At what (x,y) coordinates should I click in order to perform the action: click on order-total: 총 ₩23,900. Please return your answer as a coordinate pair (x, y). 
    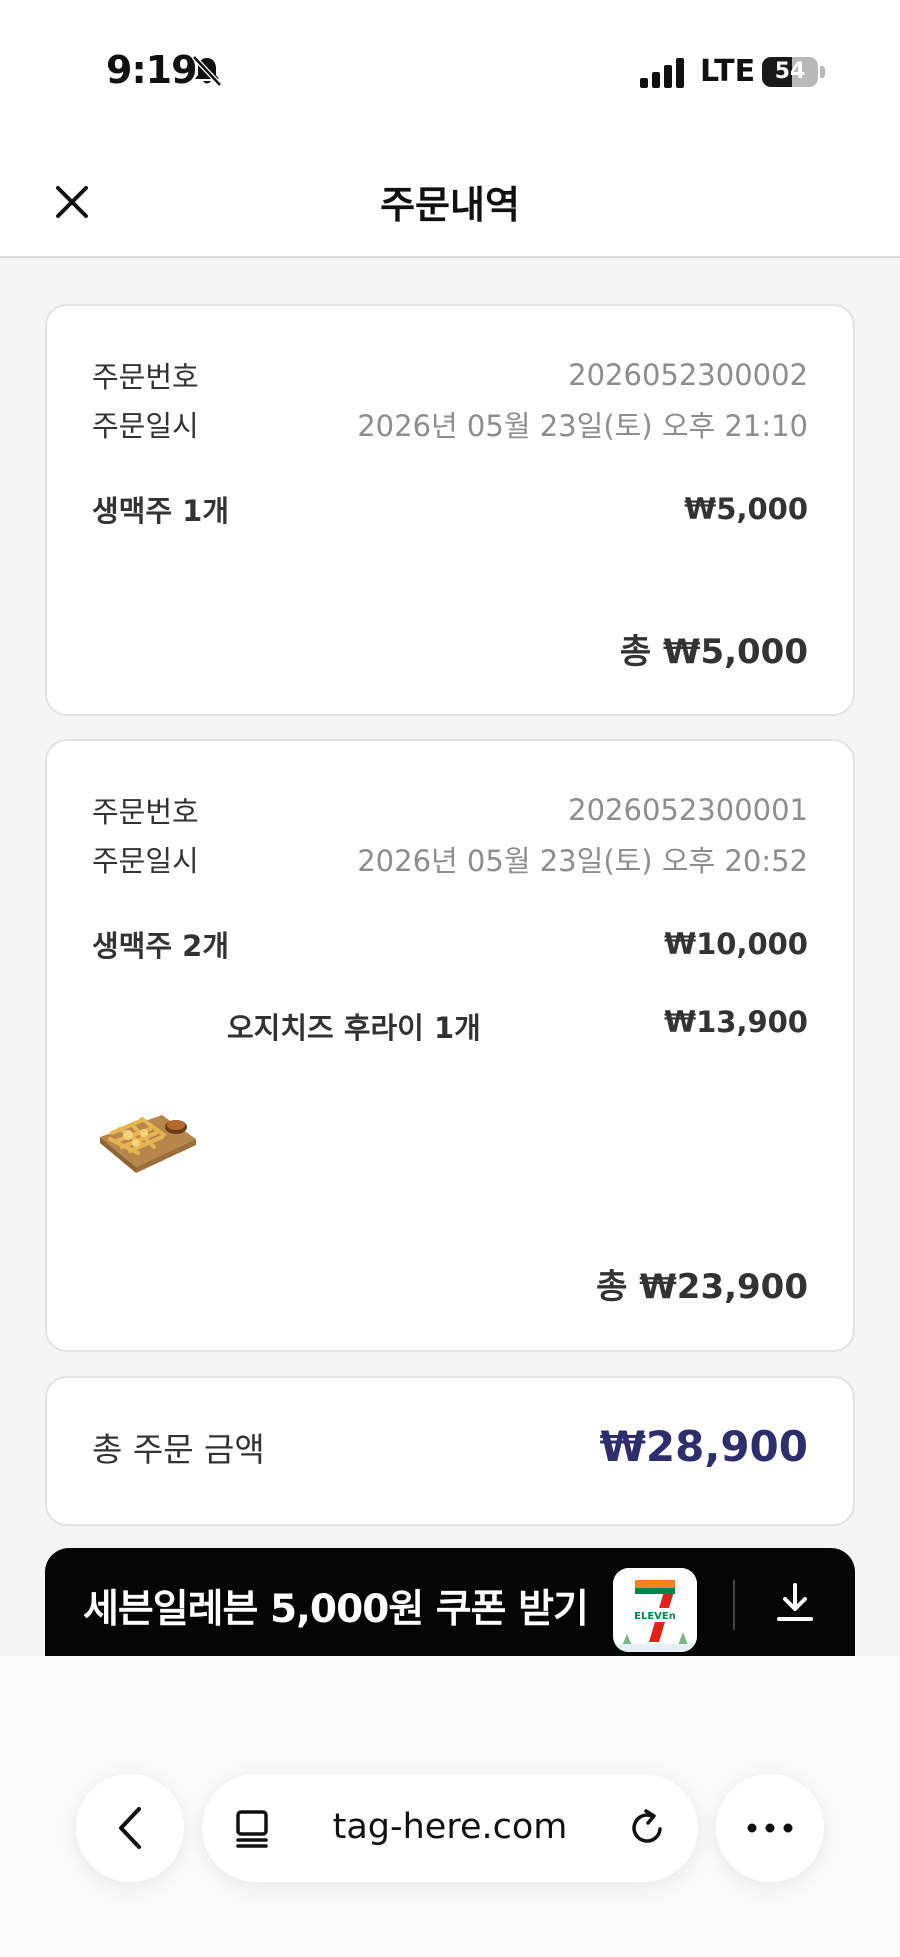
    Looking at the image, I should click on (702, 1287).